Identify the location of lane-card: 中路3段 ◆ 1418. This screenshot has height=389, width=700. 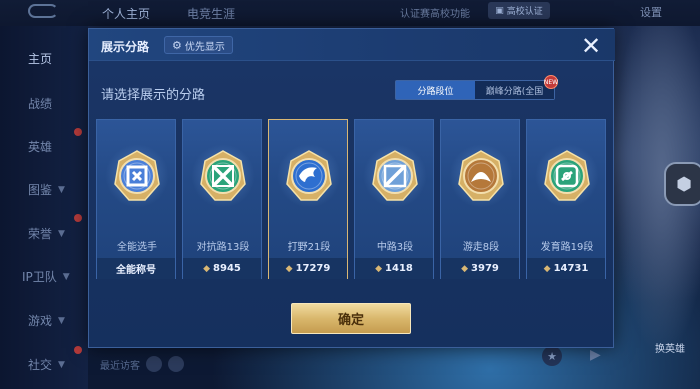
(394, 199).